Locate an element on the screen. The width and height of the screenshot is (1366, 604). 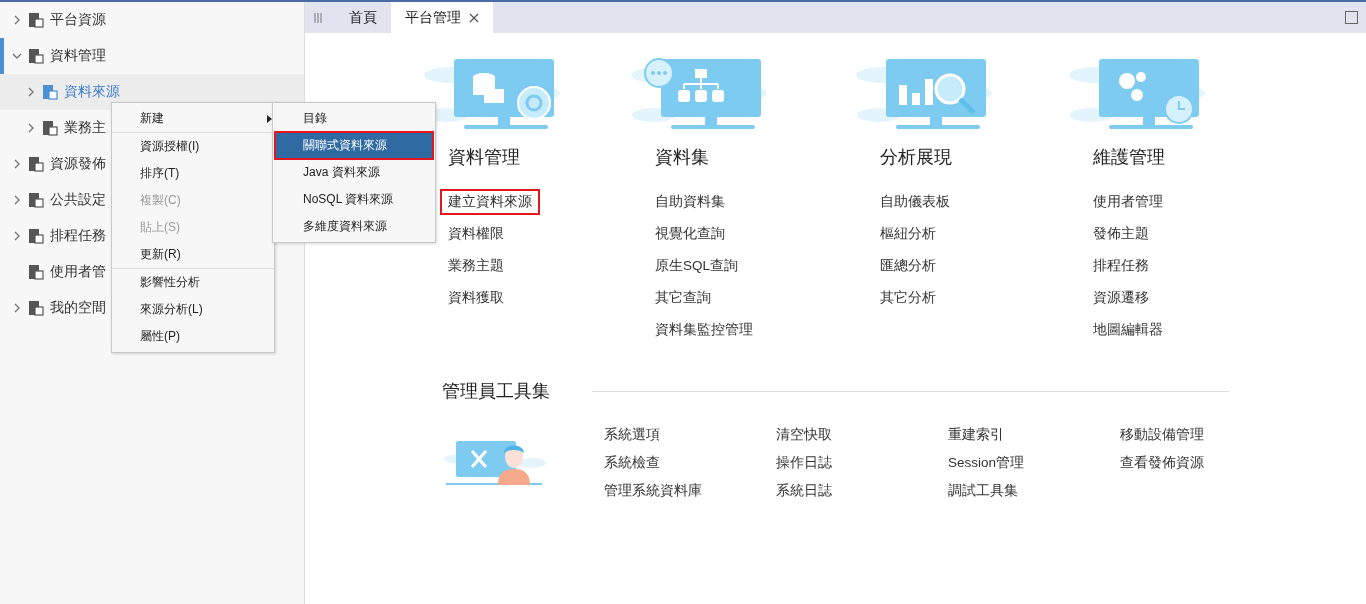
section-title: 維護管理 is located at coordinates (1129, 157).